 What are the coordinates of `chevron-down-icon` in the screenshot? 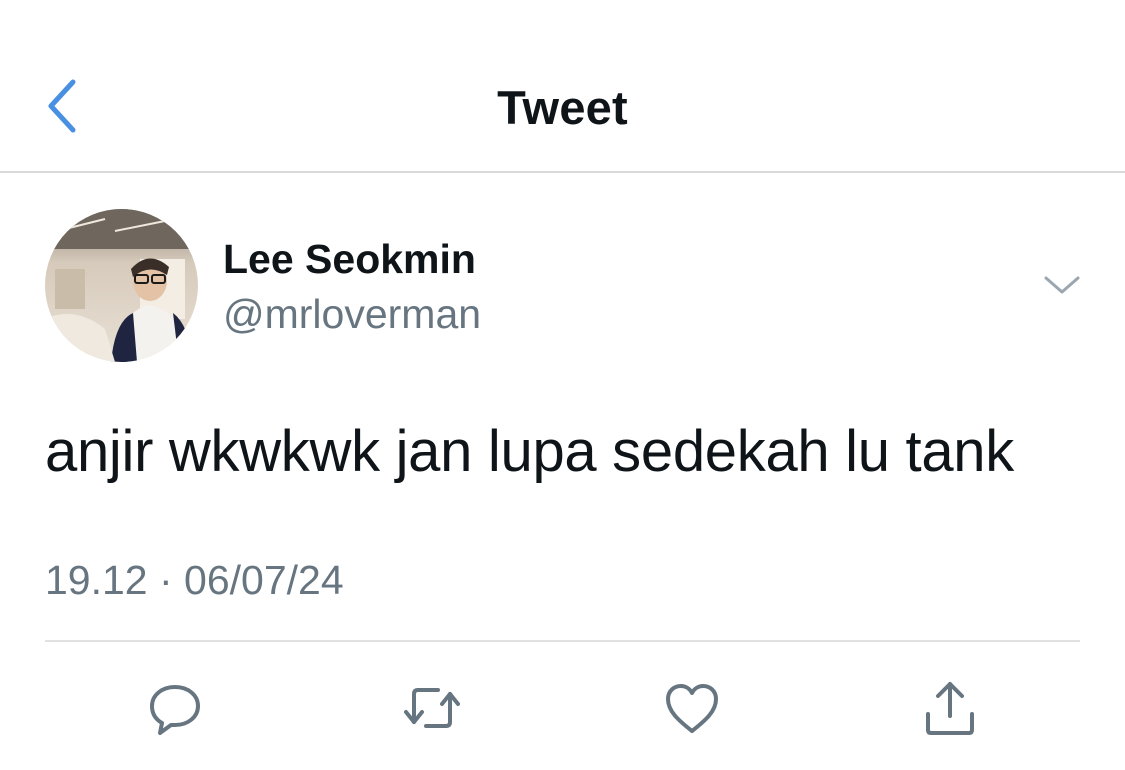 It's located at (1062, 285).